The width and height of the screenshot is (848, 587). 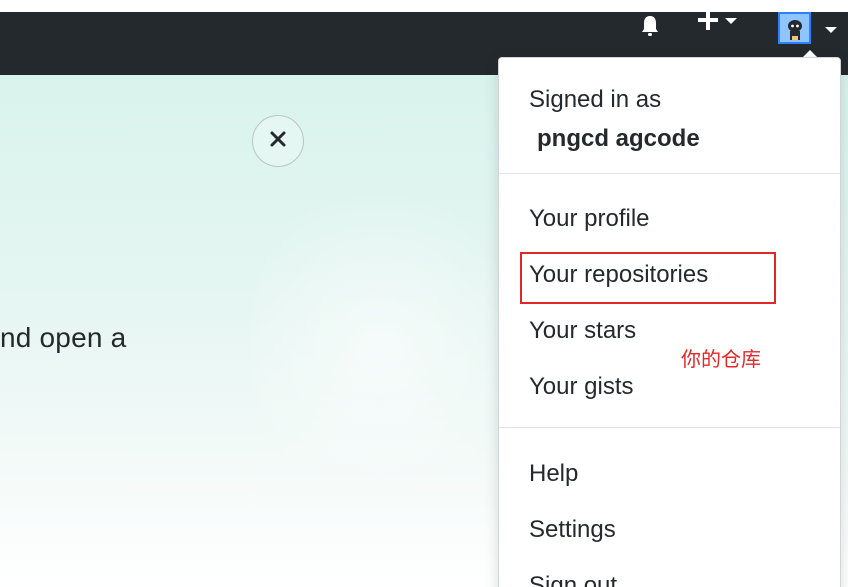 I want to click on menu-item-settings: Settings, so click(x=572, y=530).